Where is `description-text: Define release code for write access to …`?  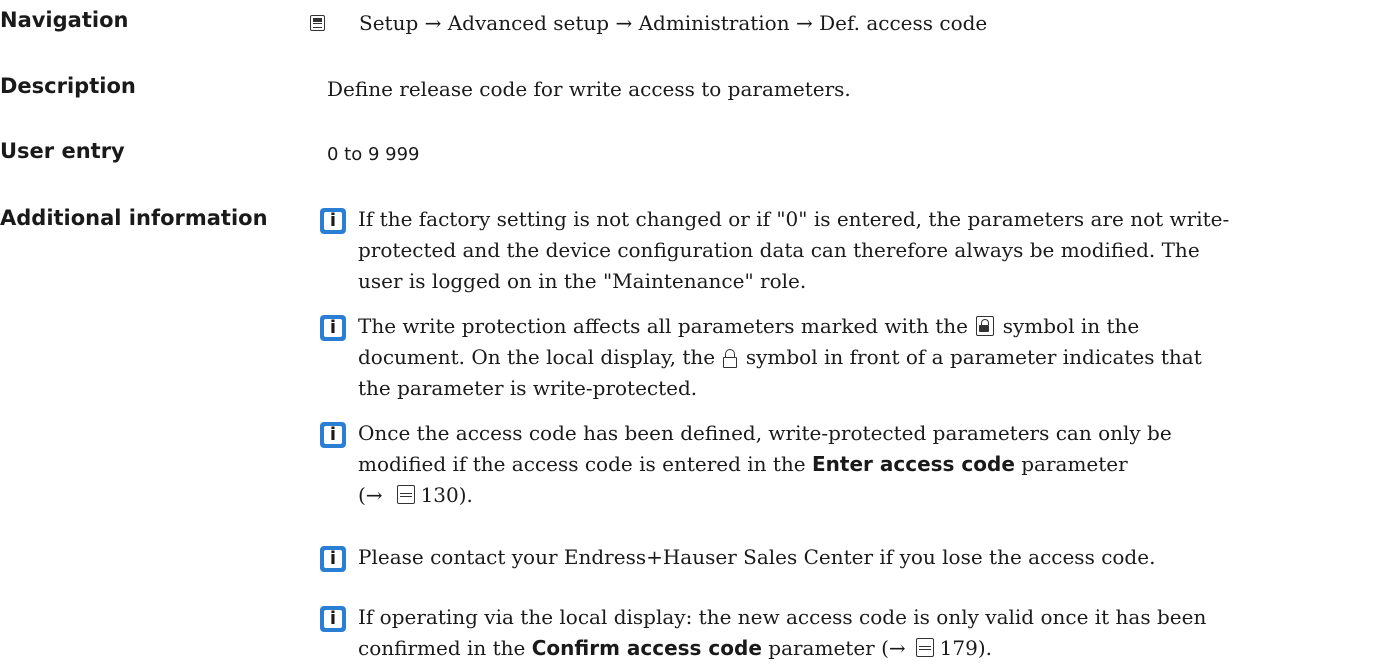 description-text: Define release code for write access to … is located at coordinates (589, 89).